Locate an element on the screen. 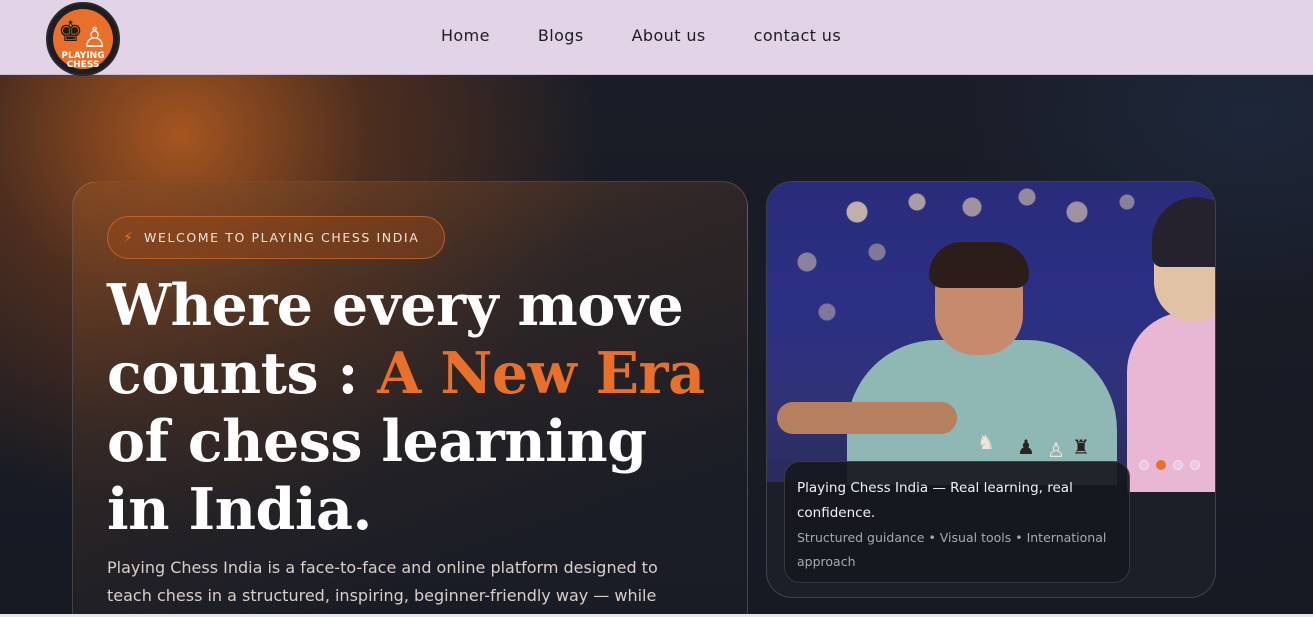  headline-text-end: of chess learning in India. is located at coordinates (377, 475).